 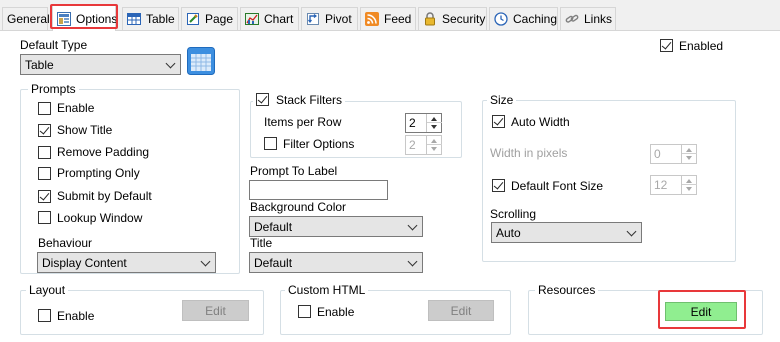 I want to click on tab-feed: Feed, so click(x=388, y=18).